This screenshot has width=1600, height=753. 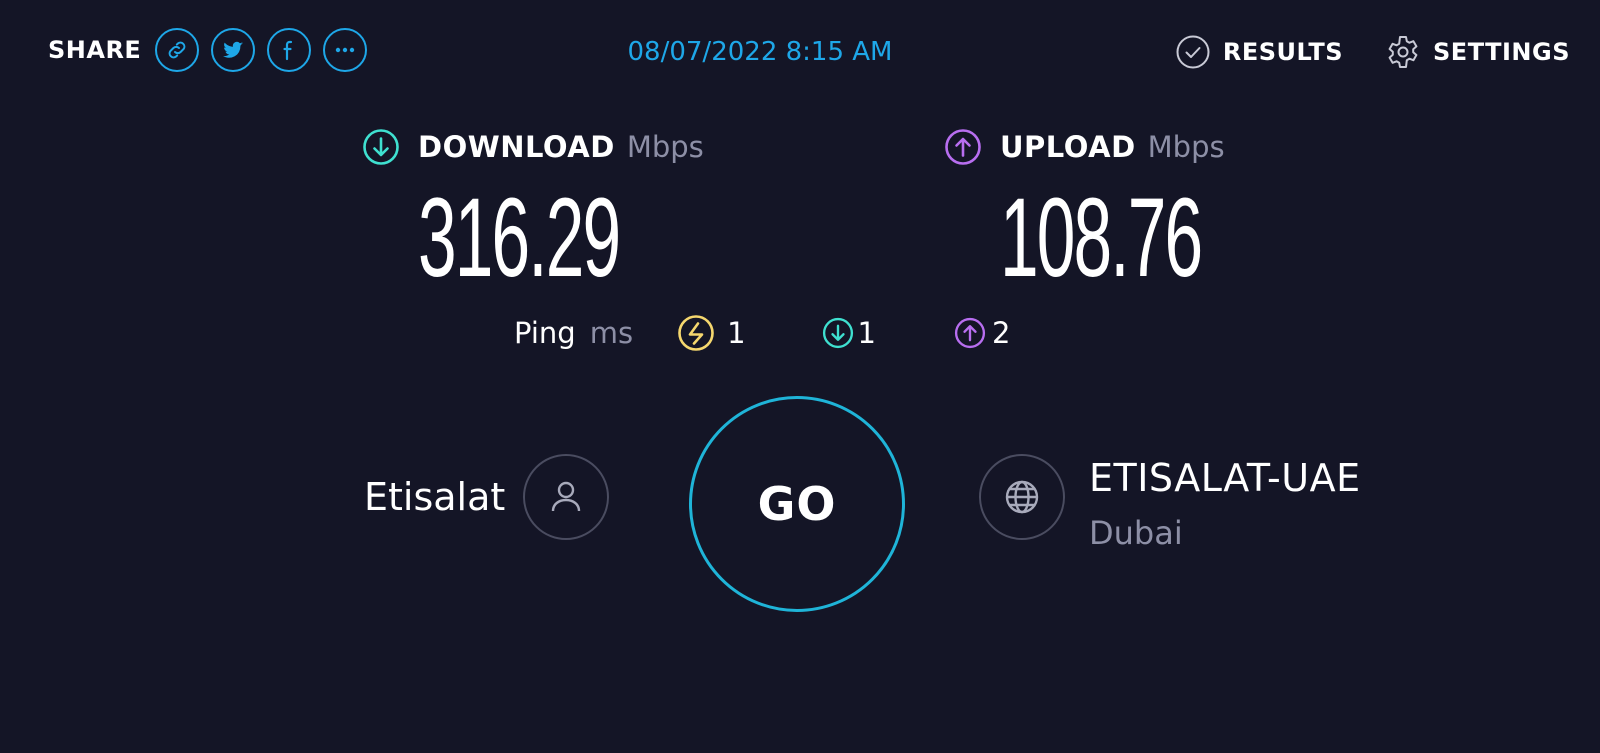 What do you see at coordinates (1022, 497) in the screenshot?
I see `globe-icon` at bounding box center [1022, 497].